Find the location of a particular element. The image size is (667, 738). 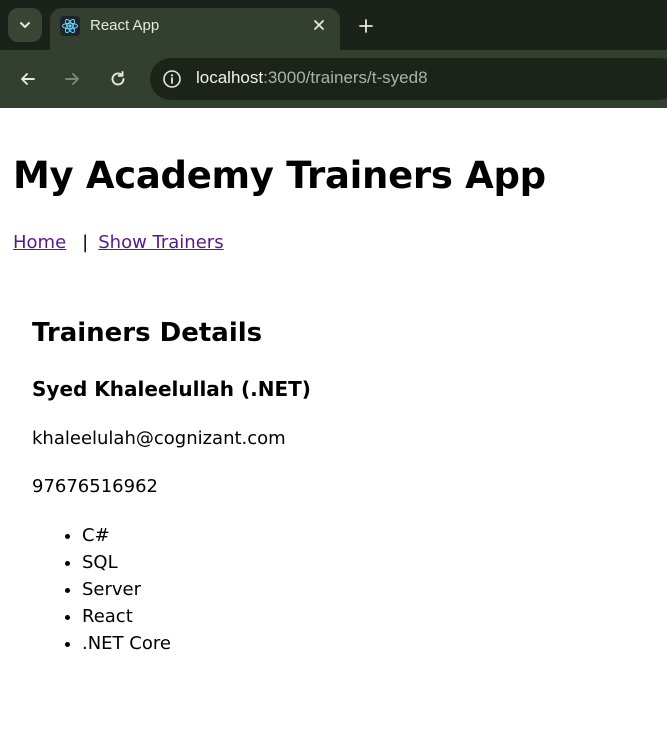

skill-item: C# is located at coordinates (357, 535).